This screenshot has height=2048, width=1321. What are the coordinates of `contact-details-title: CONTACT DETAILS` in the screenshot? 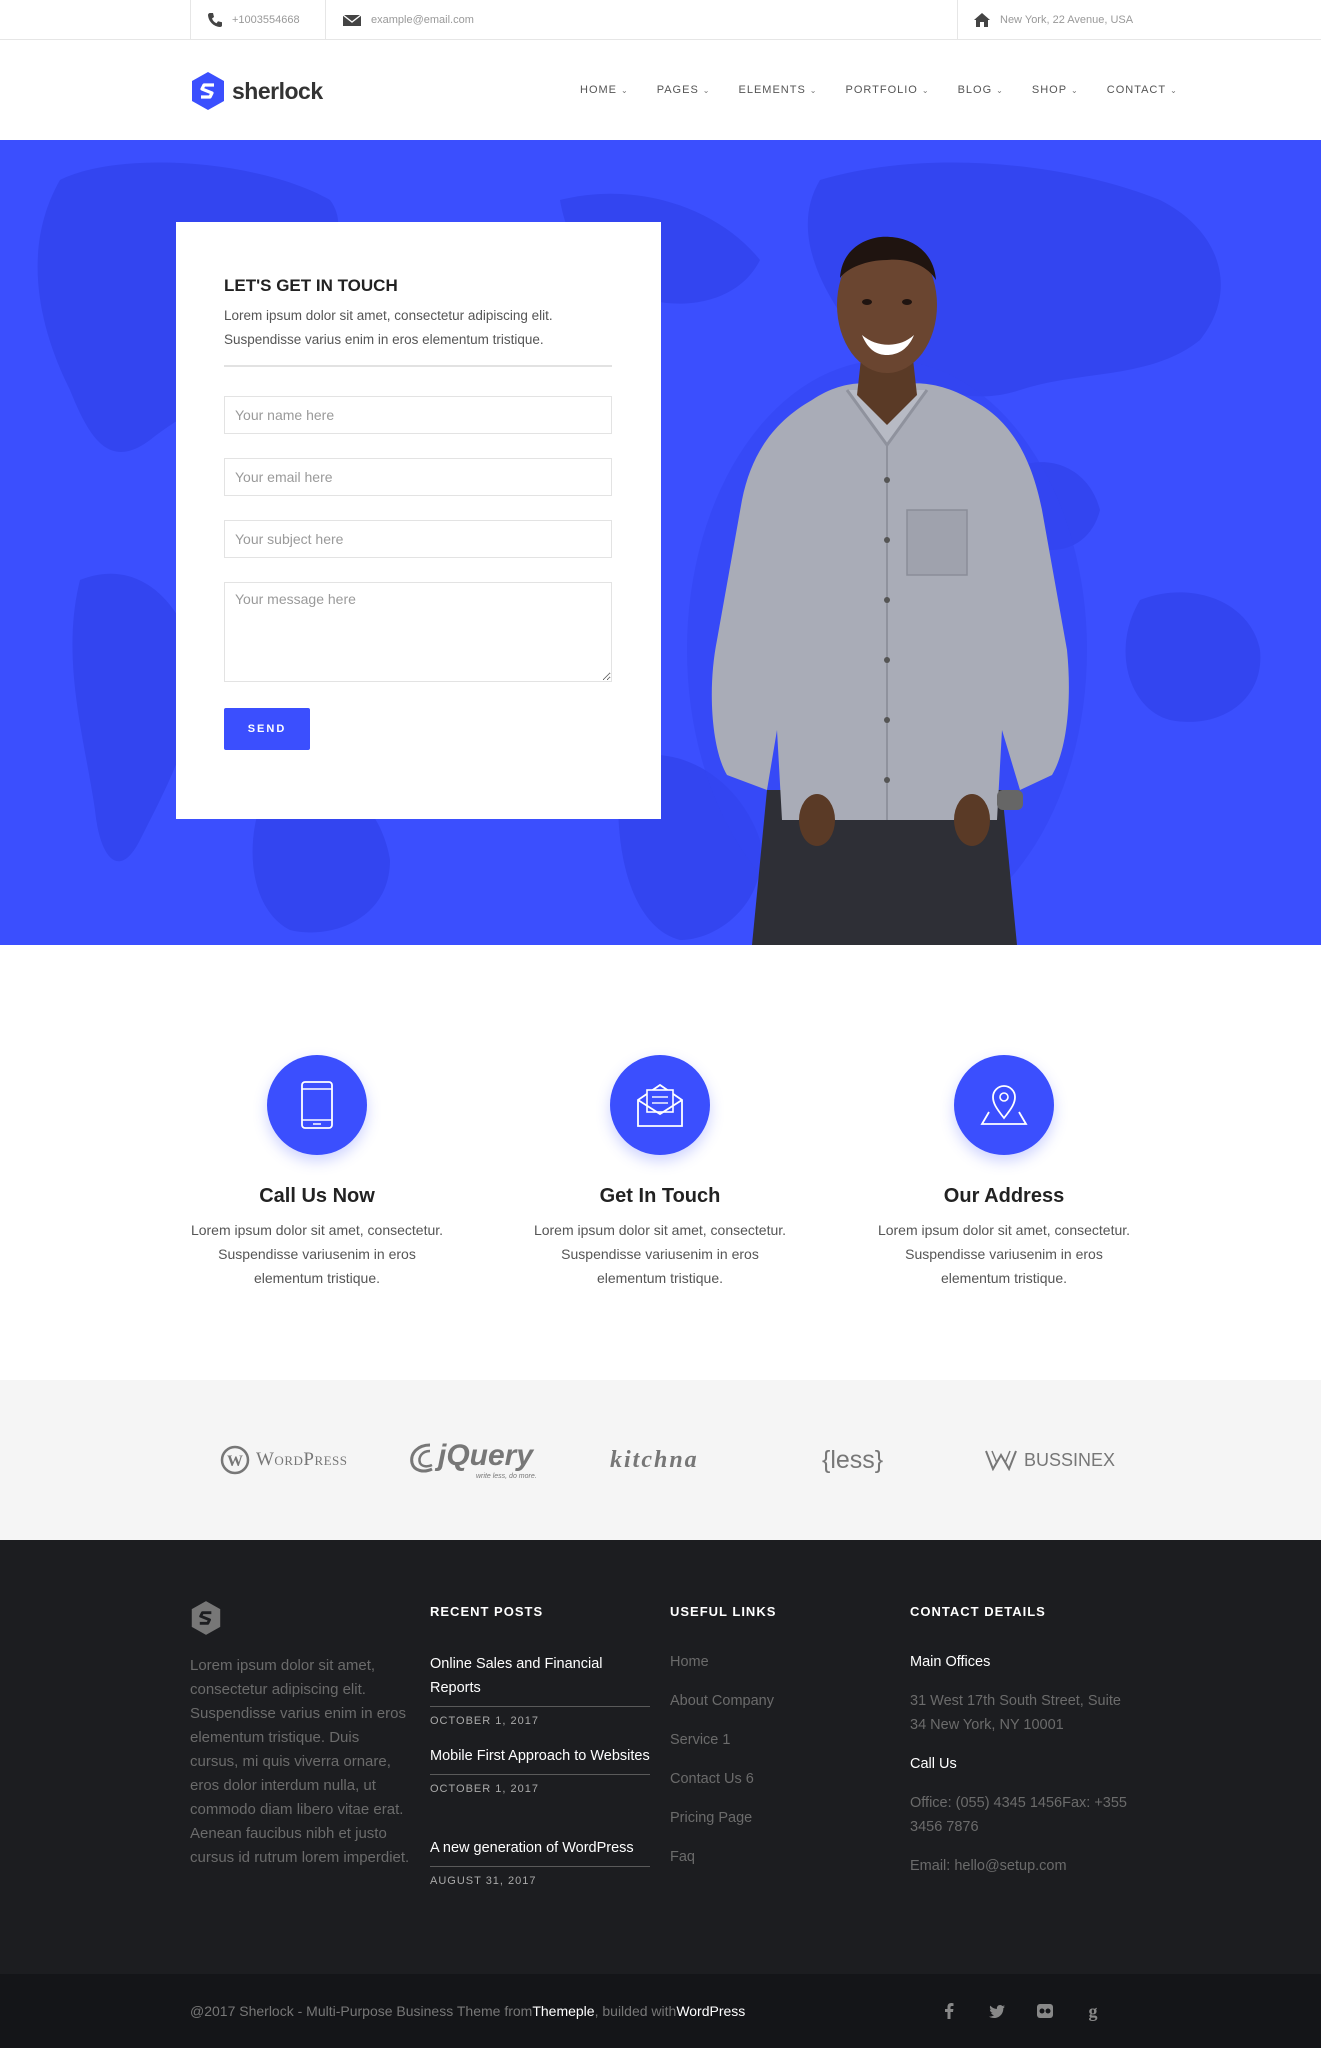 It's located at (978, 1611).